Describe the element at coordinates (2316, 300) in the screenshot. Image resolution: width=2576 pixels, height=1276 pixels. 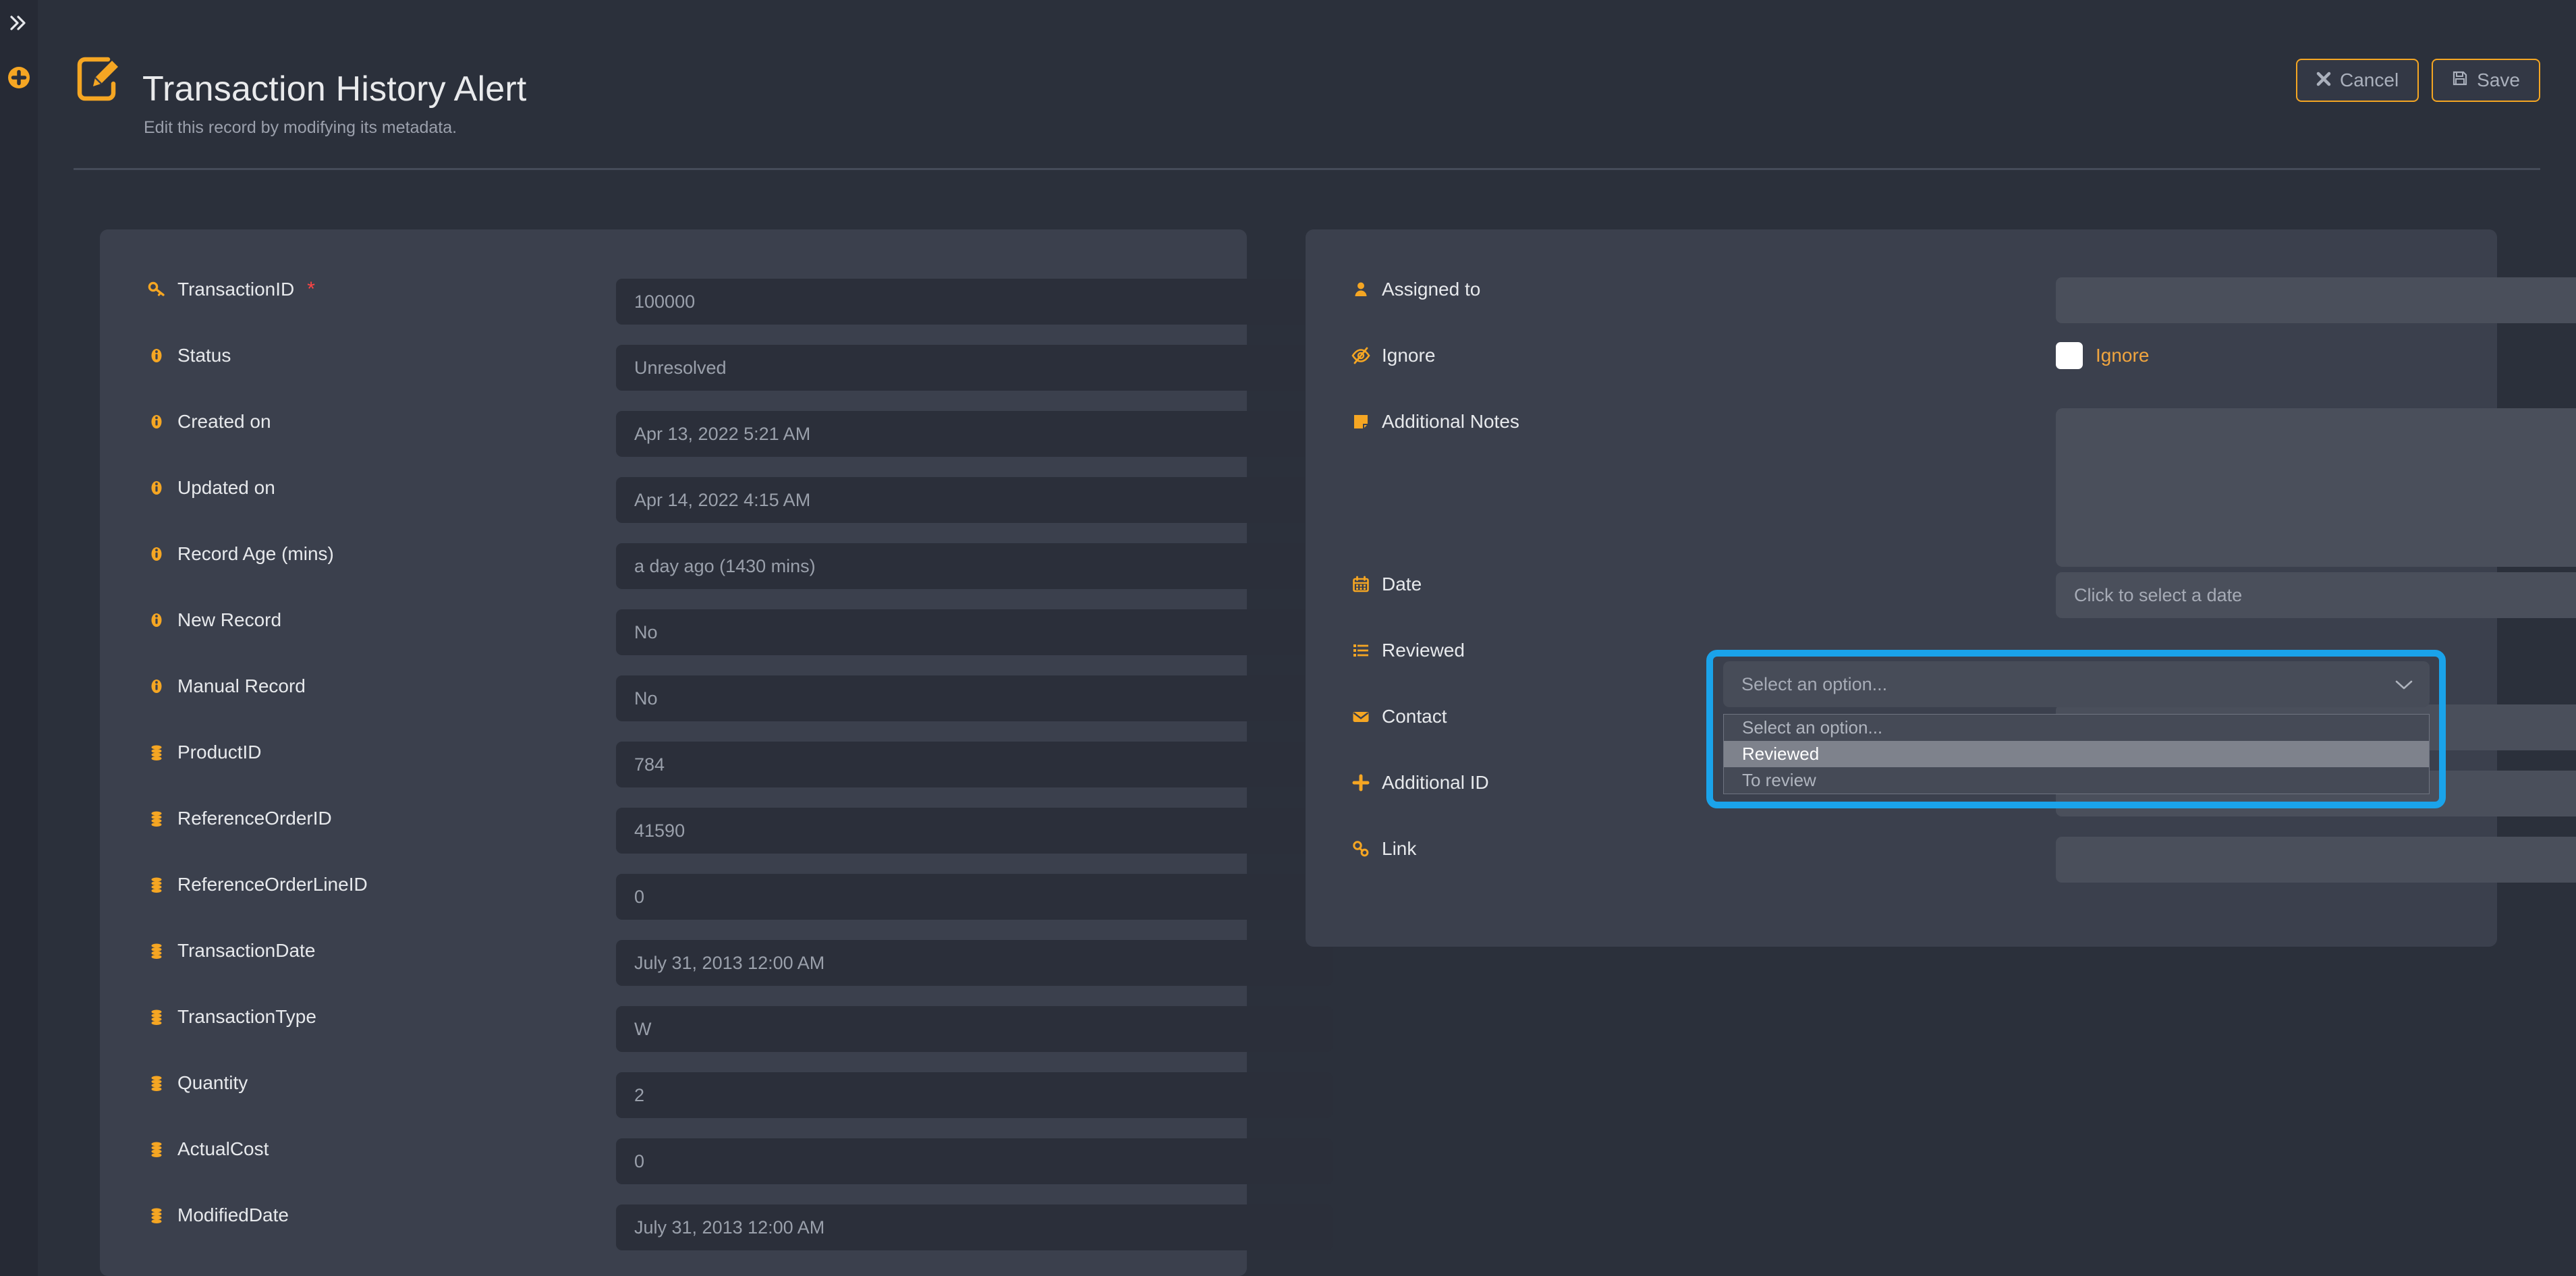
I see `assigned-to-input` at that location.